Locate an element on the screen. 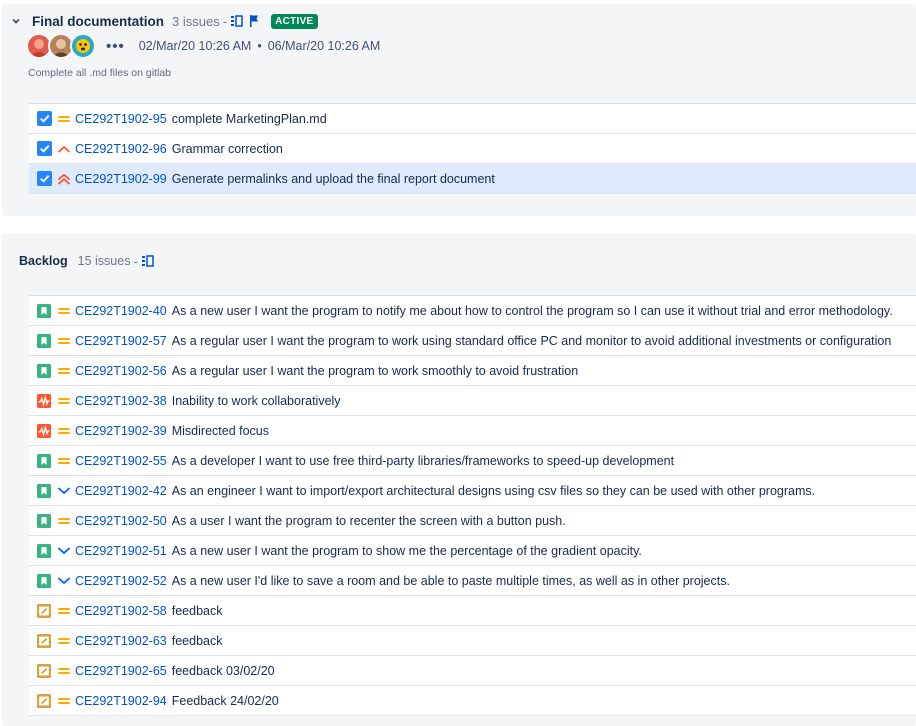 This screenshot has width=916, height=726. issue-row: CE292T1902-65 feedback 03/02/20 is located at coordinates (472, 671).